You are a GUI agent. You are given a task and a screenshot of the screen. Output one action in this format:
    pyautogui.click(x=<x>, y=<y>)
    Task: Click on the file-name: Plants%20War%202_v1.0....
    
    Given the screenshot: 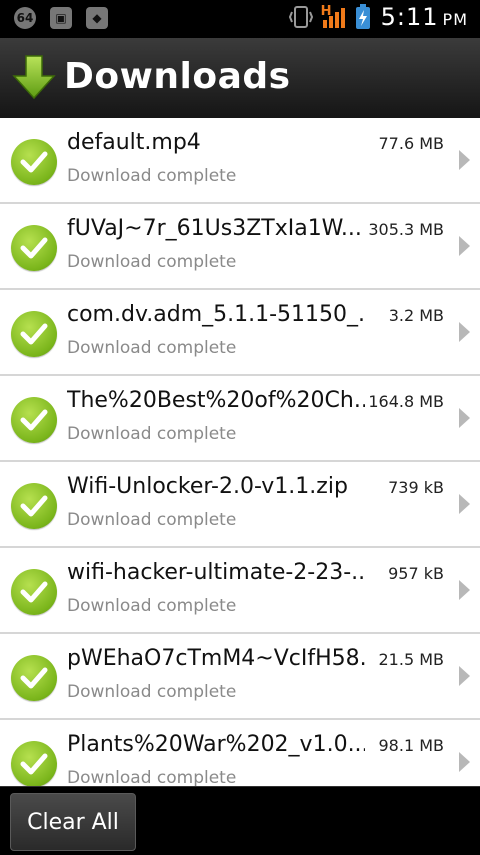 What is the action you would take?
    pyautogui.click(x=216, y=744)
    